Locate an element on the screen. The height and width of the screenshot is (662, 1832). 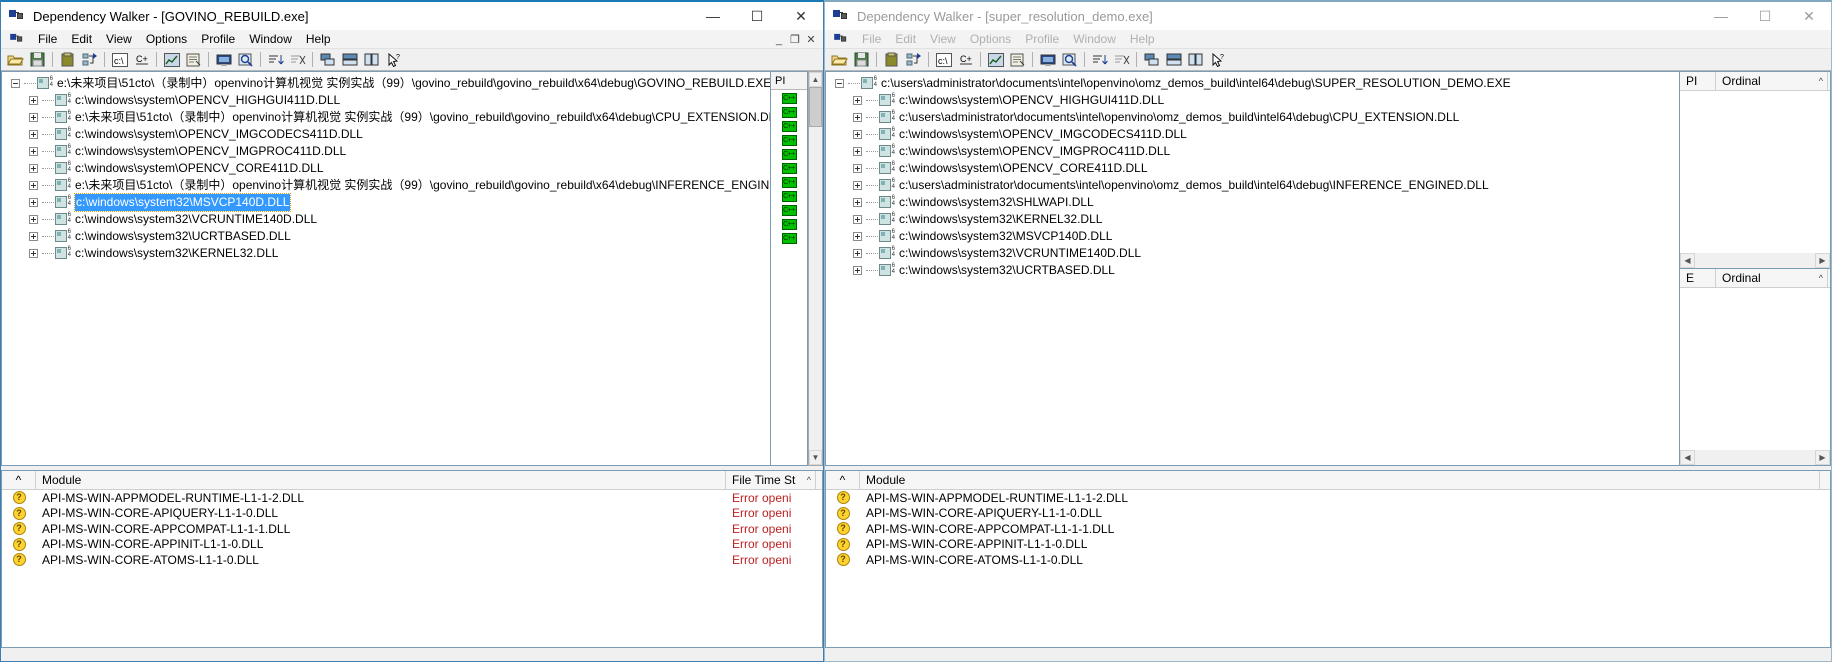
column-header-module: Module is located at coordinates (381, 480).